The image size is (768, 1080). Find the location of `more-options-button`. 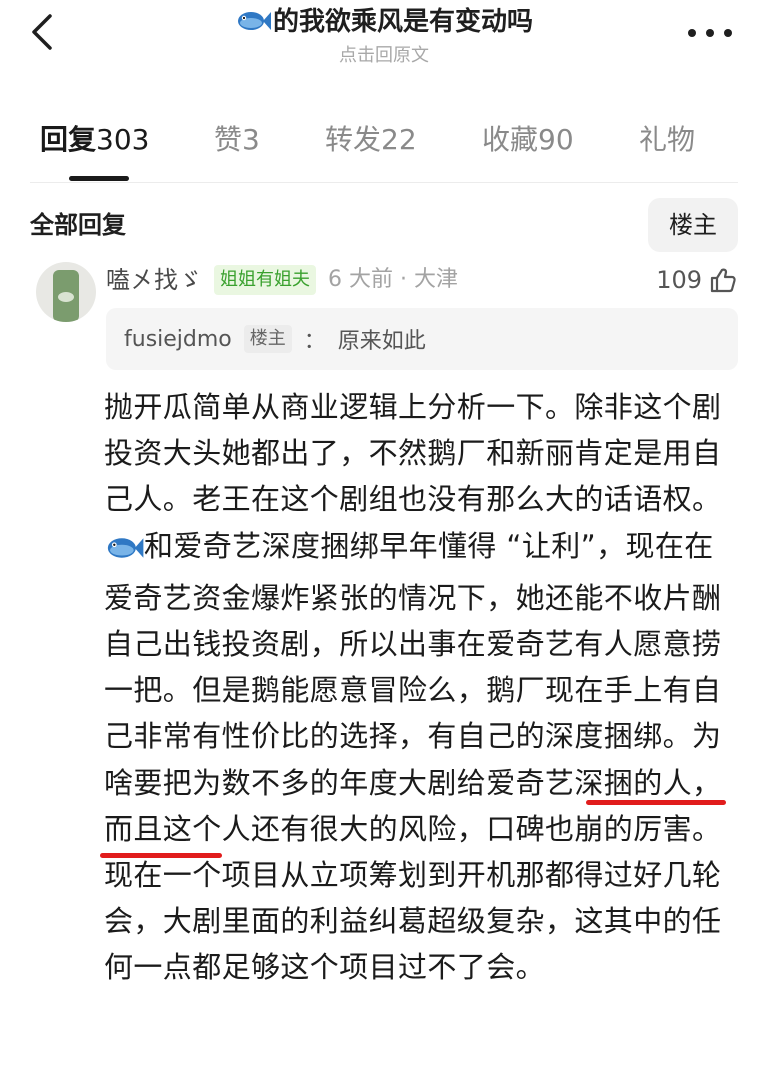

more-options-button is located at coordinates (710, 33).